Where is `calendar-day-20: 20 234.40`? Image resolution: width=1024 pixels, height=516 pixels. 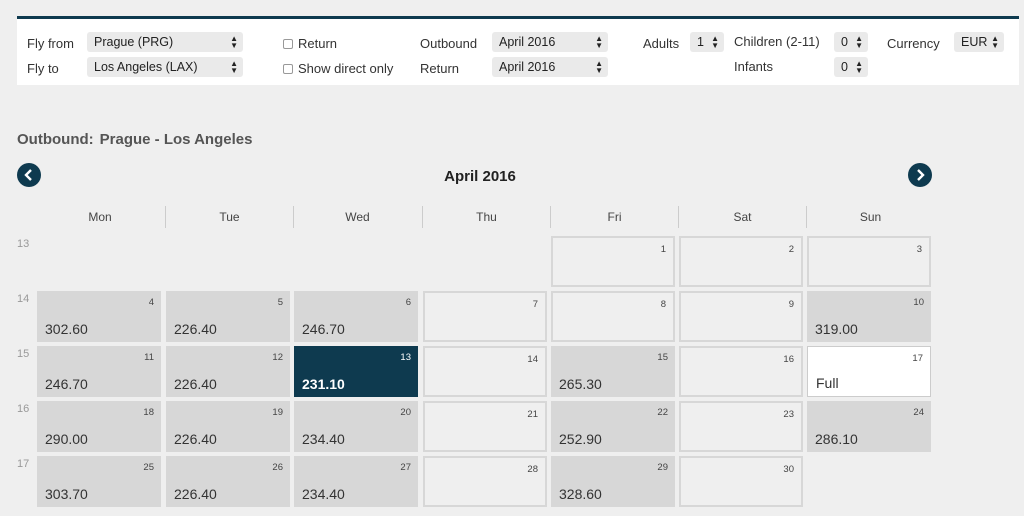
calendar-day-20: 20 234.40 is located at coordinates (356, 426).